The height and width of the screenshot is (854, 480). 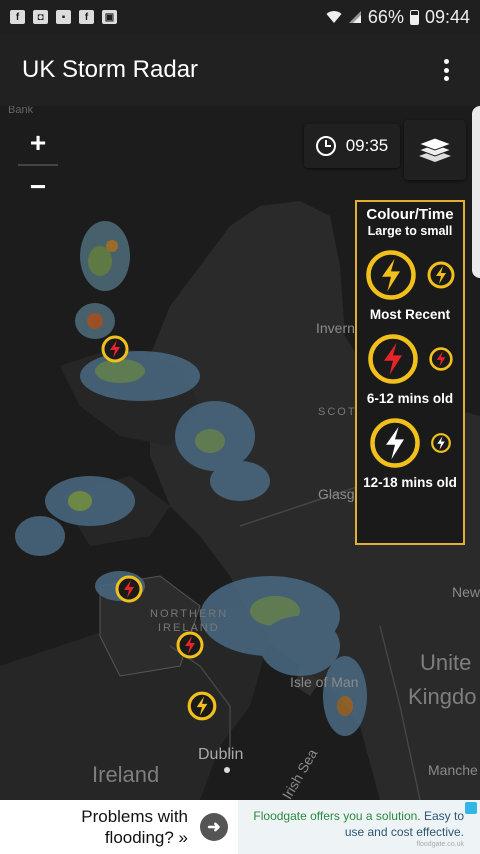 I want to click on time-label: 09:35, so click(x=367, y=145).